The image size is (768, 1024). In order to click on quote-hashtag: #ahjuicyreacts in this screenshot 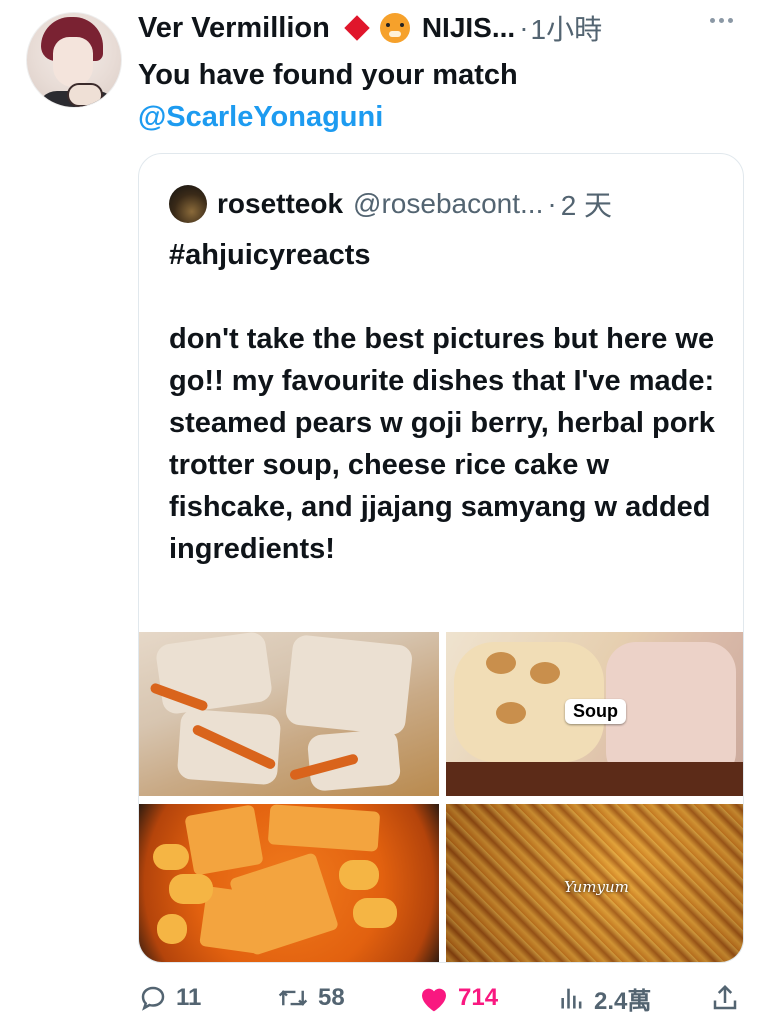, I will do `click(449, 255)`.